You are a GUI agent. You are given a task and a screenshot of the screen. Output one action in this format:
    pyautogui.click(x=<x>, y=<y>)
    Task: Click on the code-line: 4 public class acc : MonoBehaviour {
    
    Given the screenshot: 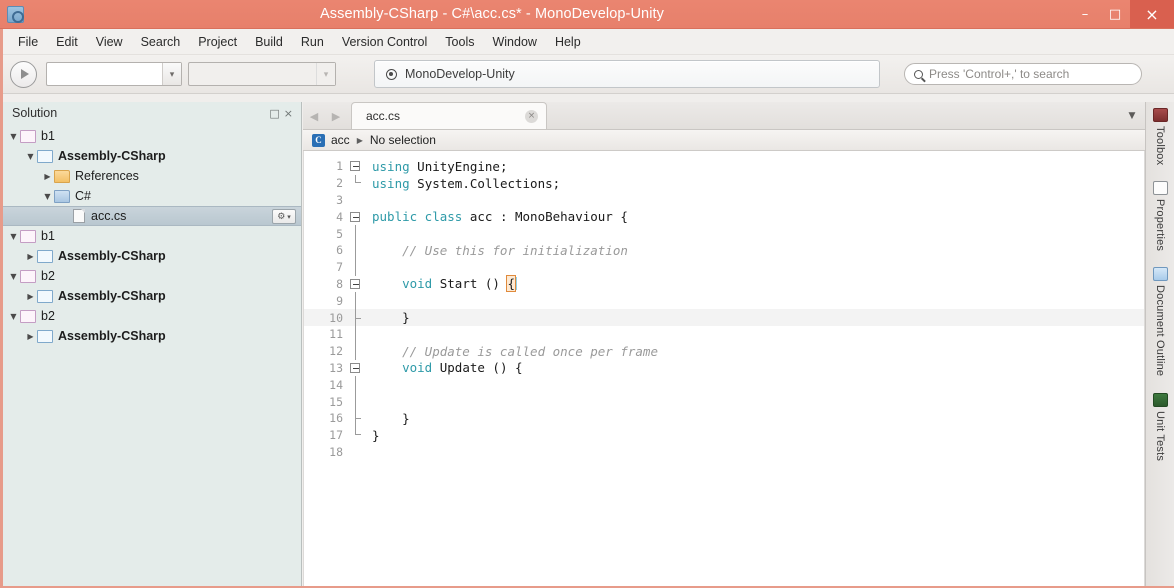 What is the action you would take?
    pyautogui.click(x=724, y=216)
    